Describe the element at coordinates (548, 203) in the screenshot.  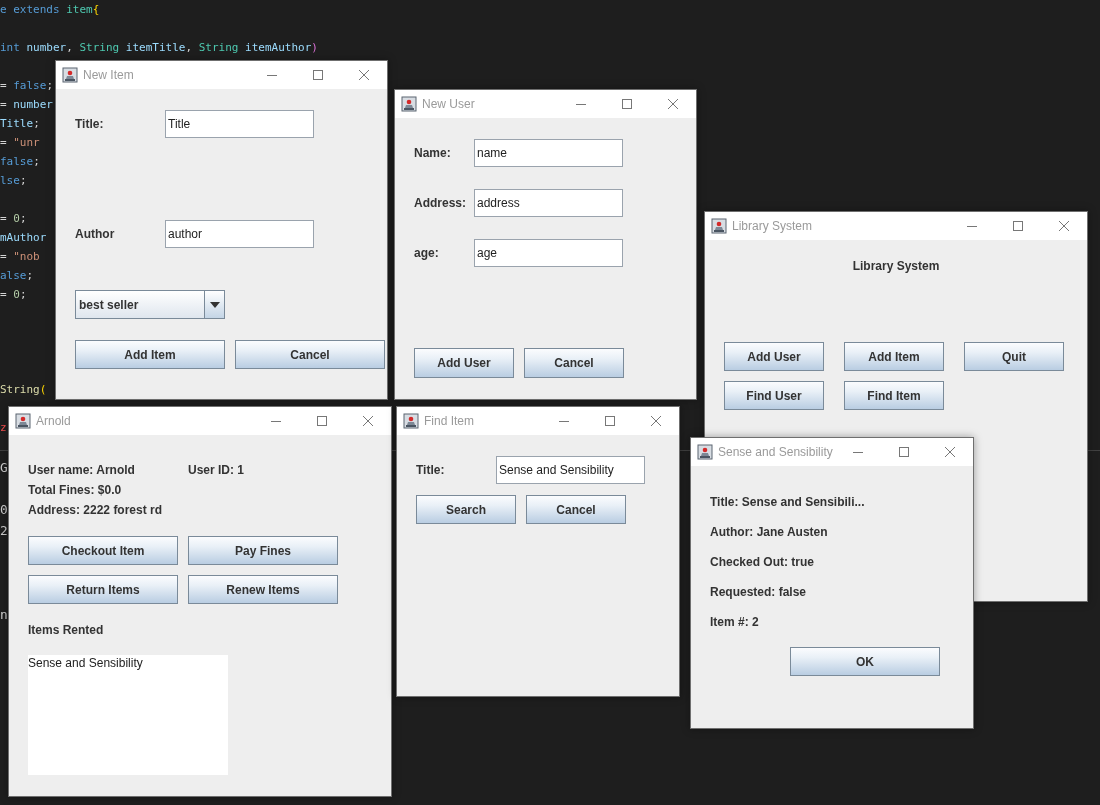
I see `text-field: address` at that location.